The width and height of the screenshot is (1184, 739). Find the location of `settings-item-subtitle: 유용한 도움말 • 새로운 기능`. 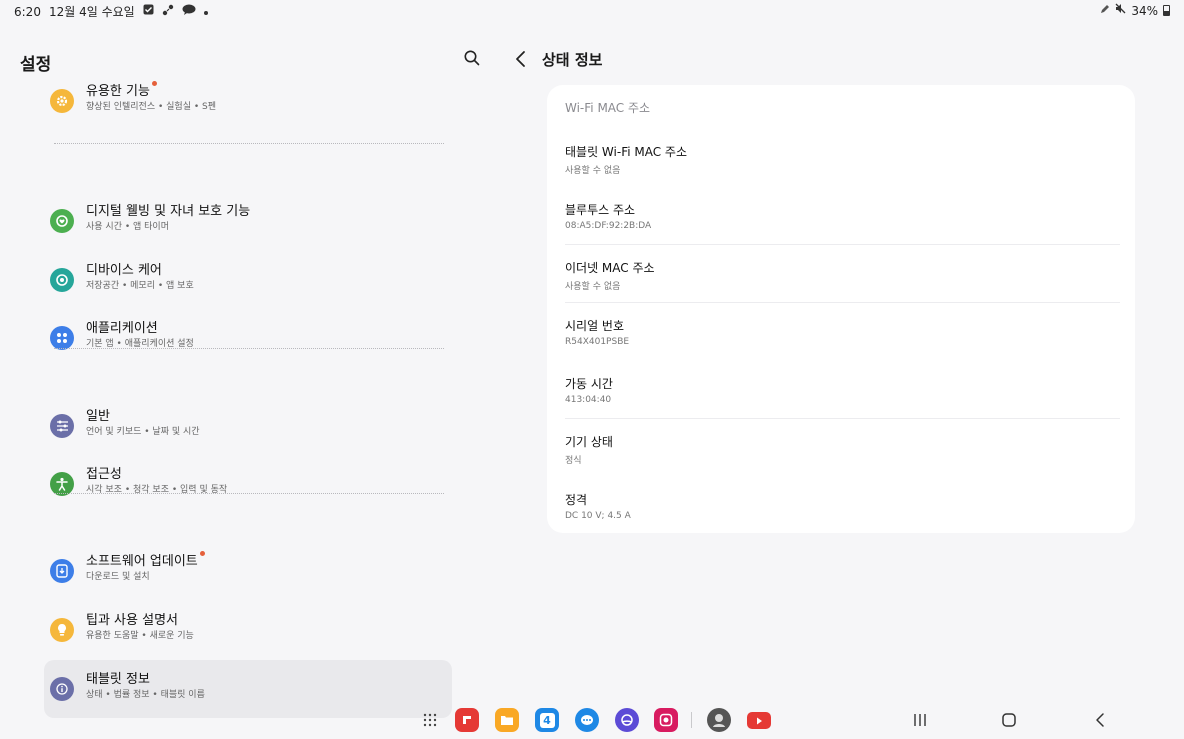

settings-item-subtitle: 유용한 도움말 • 새로운 기능 is located at coordinates (140, 636).